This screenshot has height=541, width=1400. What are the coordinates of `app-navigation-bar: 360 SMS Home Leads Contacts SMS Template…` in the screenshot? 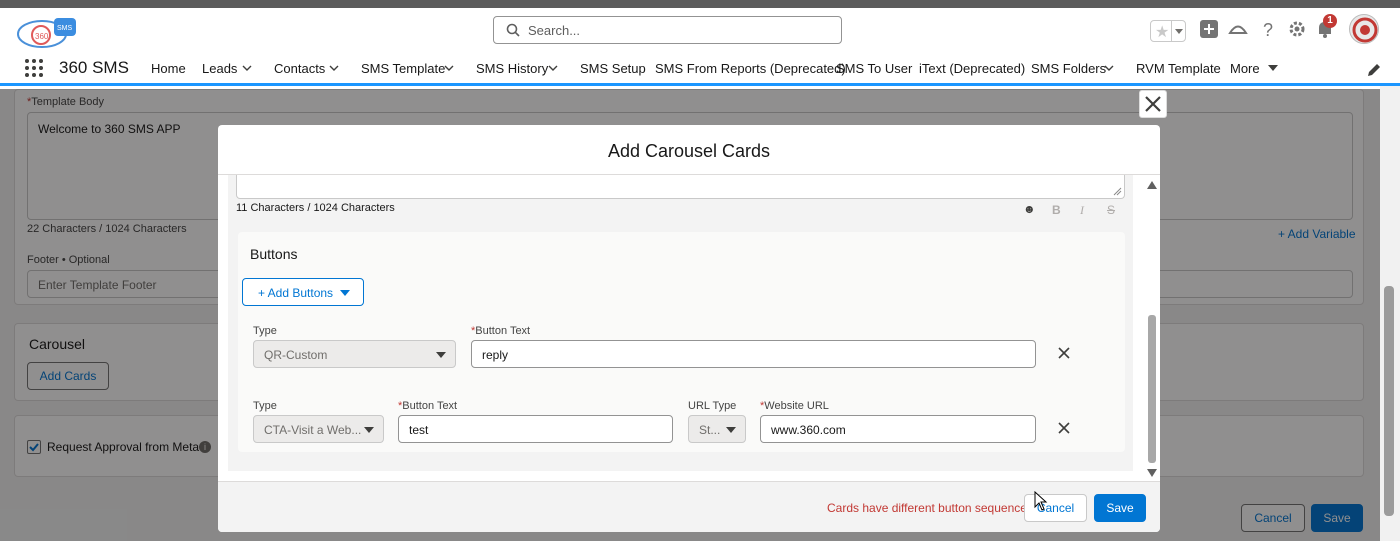 It's located at (700, 70).